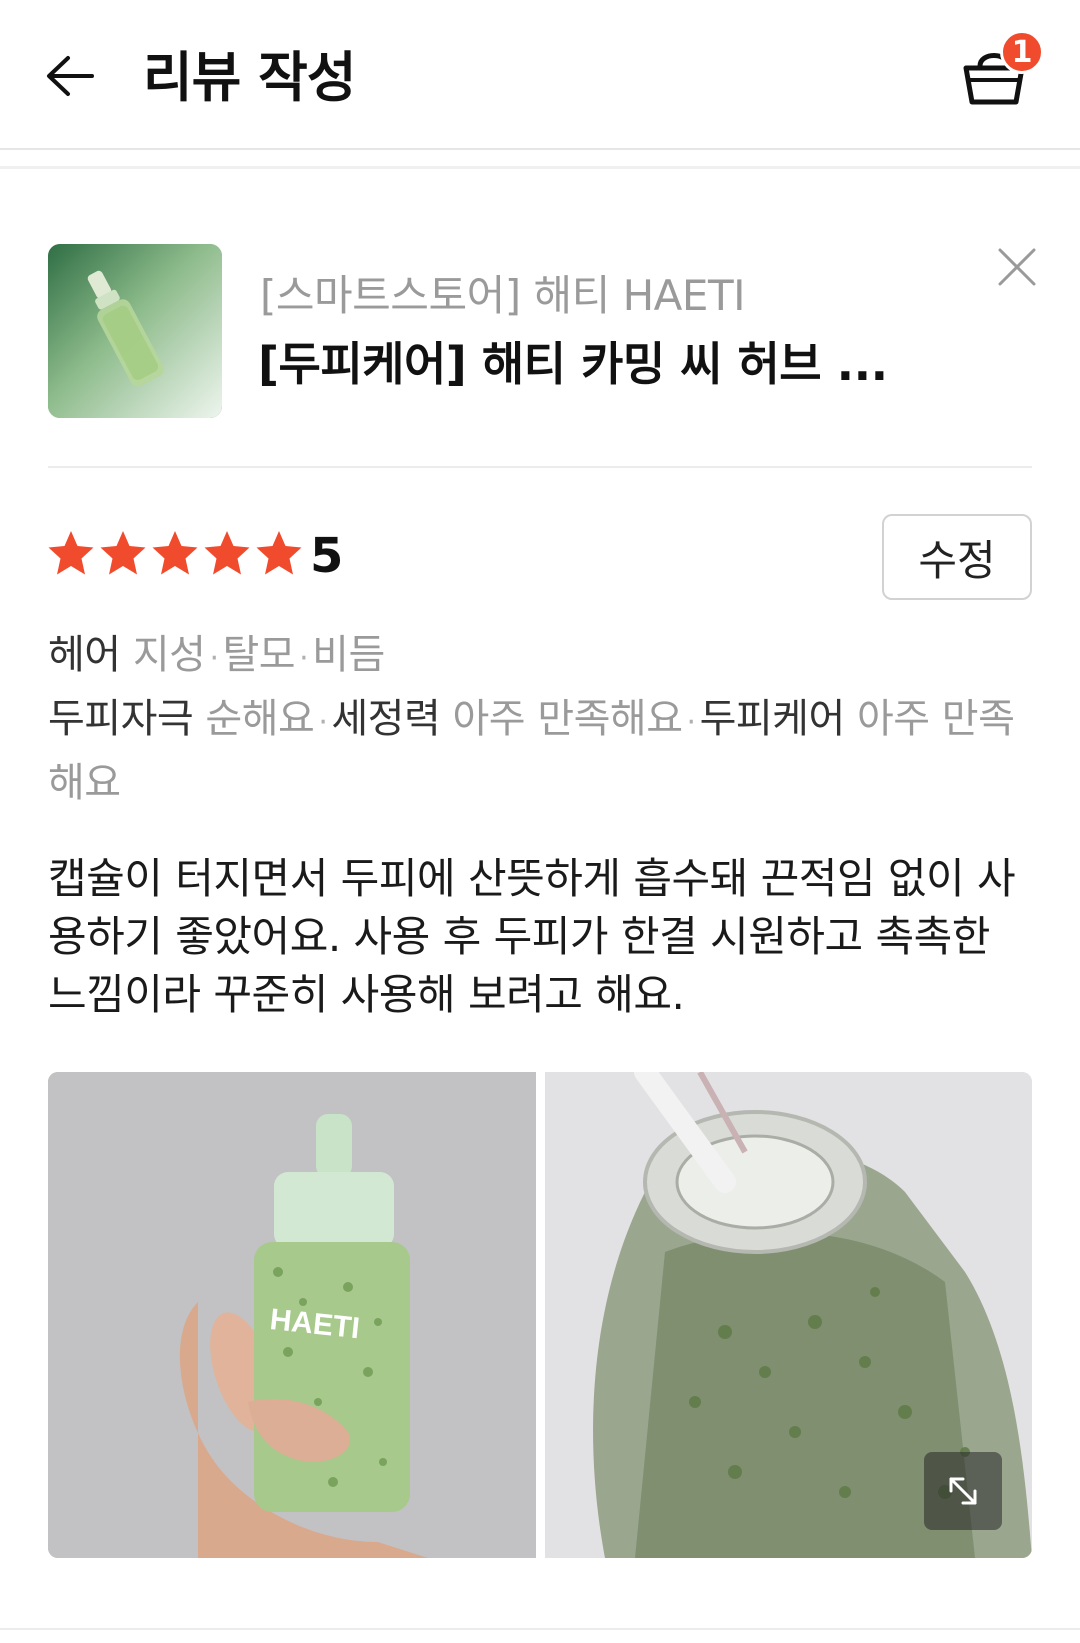 Image resolution: width=1080 pixels, height=1643 pixels. What do you see at coordinates (250, 77) in the screenshot?
I see `page-title: 리뷰 작성` at bounding box center [250, 77].